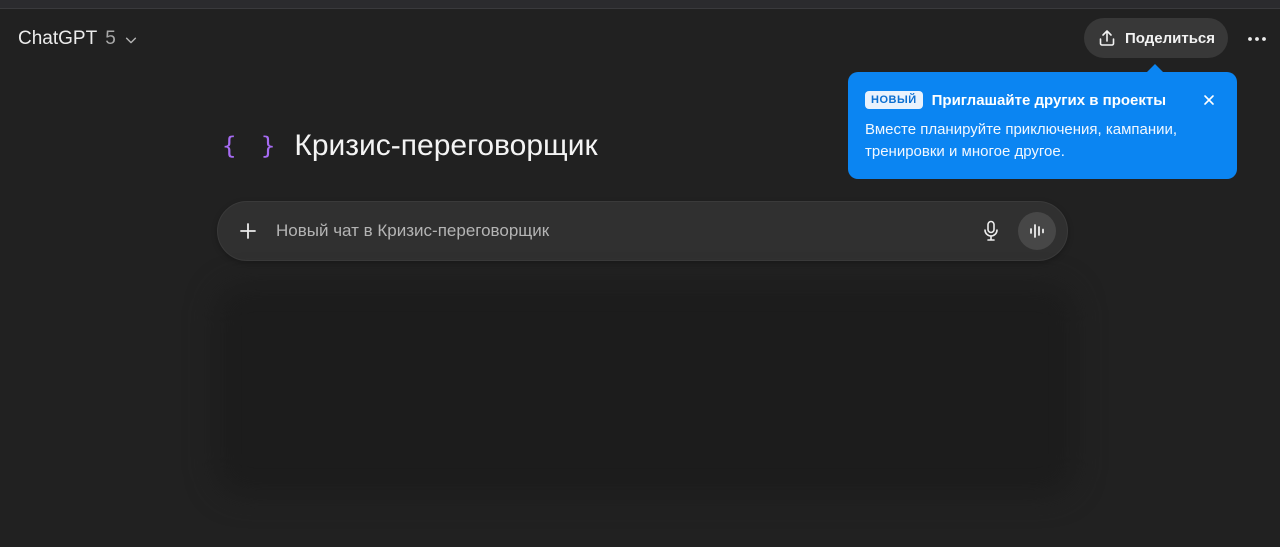 The width and height of the screenshot is (1280, 547). I want to click on braces-icon: { }, so click(251, 146).